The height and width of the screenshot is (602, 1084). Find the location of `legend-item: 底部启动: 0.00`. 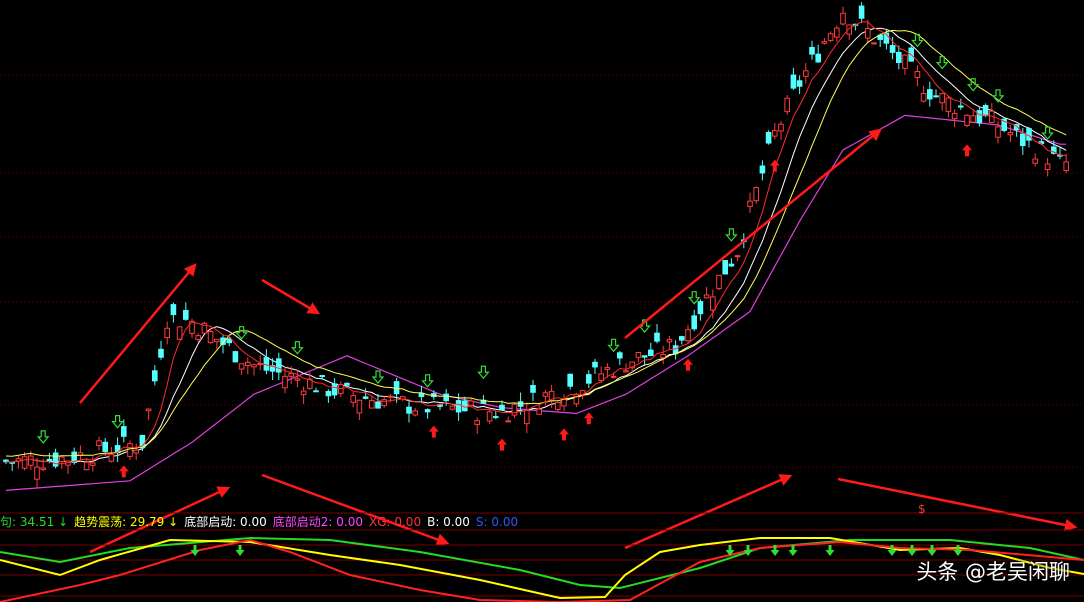

legend-item: 底部启动: 0.00 is located at coordinates (225, 522).